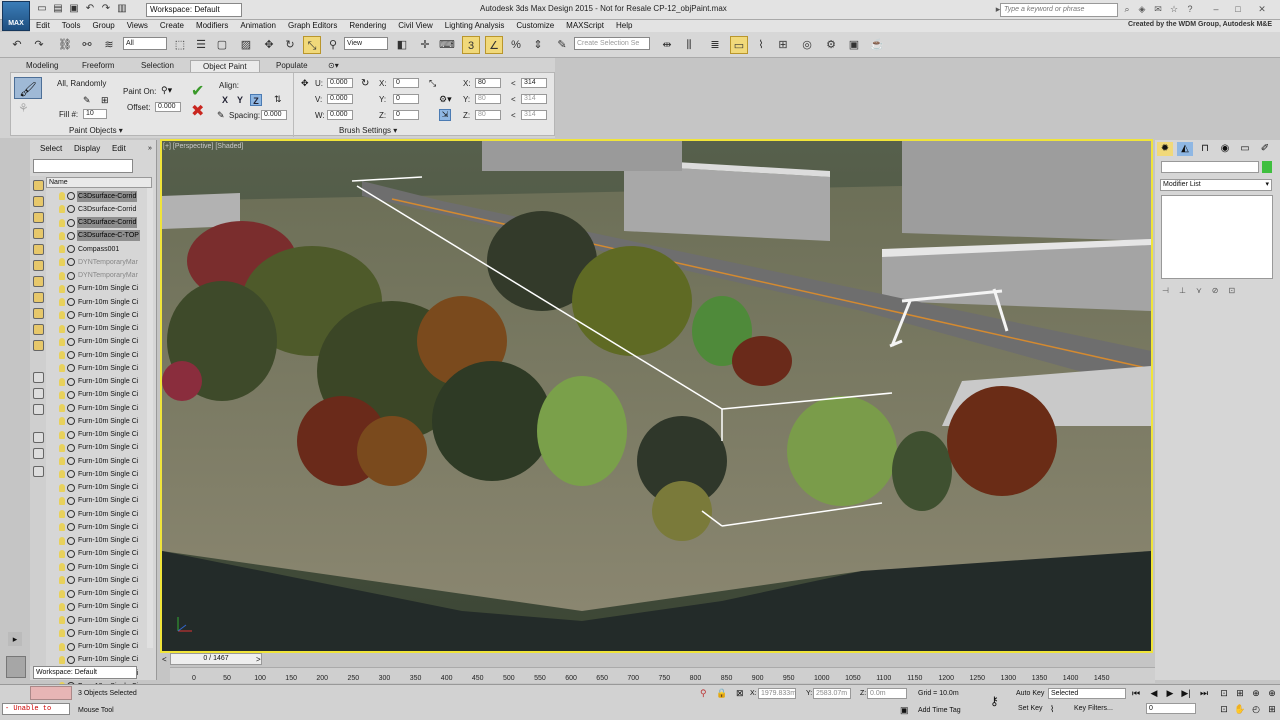 This screenshot has height=720, width=1280. Describe the element at coordinates (904, 710) in the screenshot. I see `time-tag-icon: ▣` at that location.